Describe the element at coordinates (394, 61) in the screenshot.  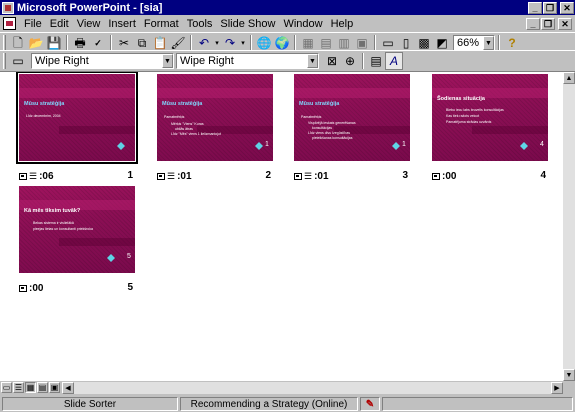
I see `show-formatting-icon: A` at that location.